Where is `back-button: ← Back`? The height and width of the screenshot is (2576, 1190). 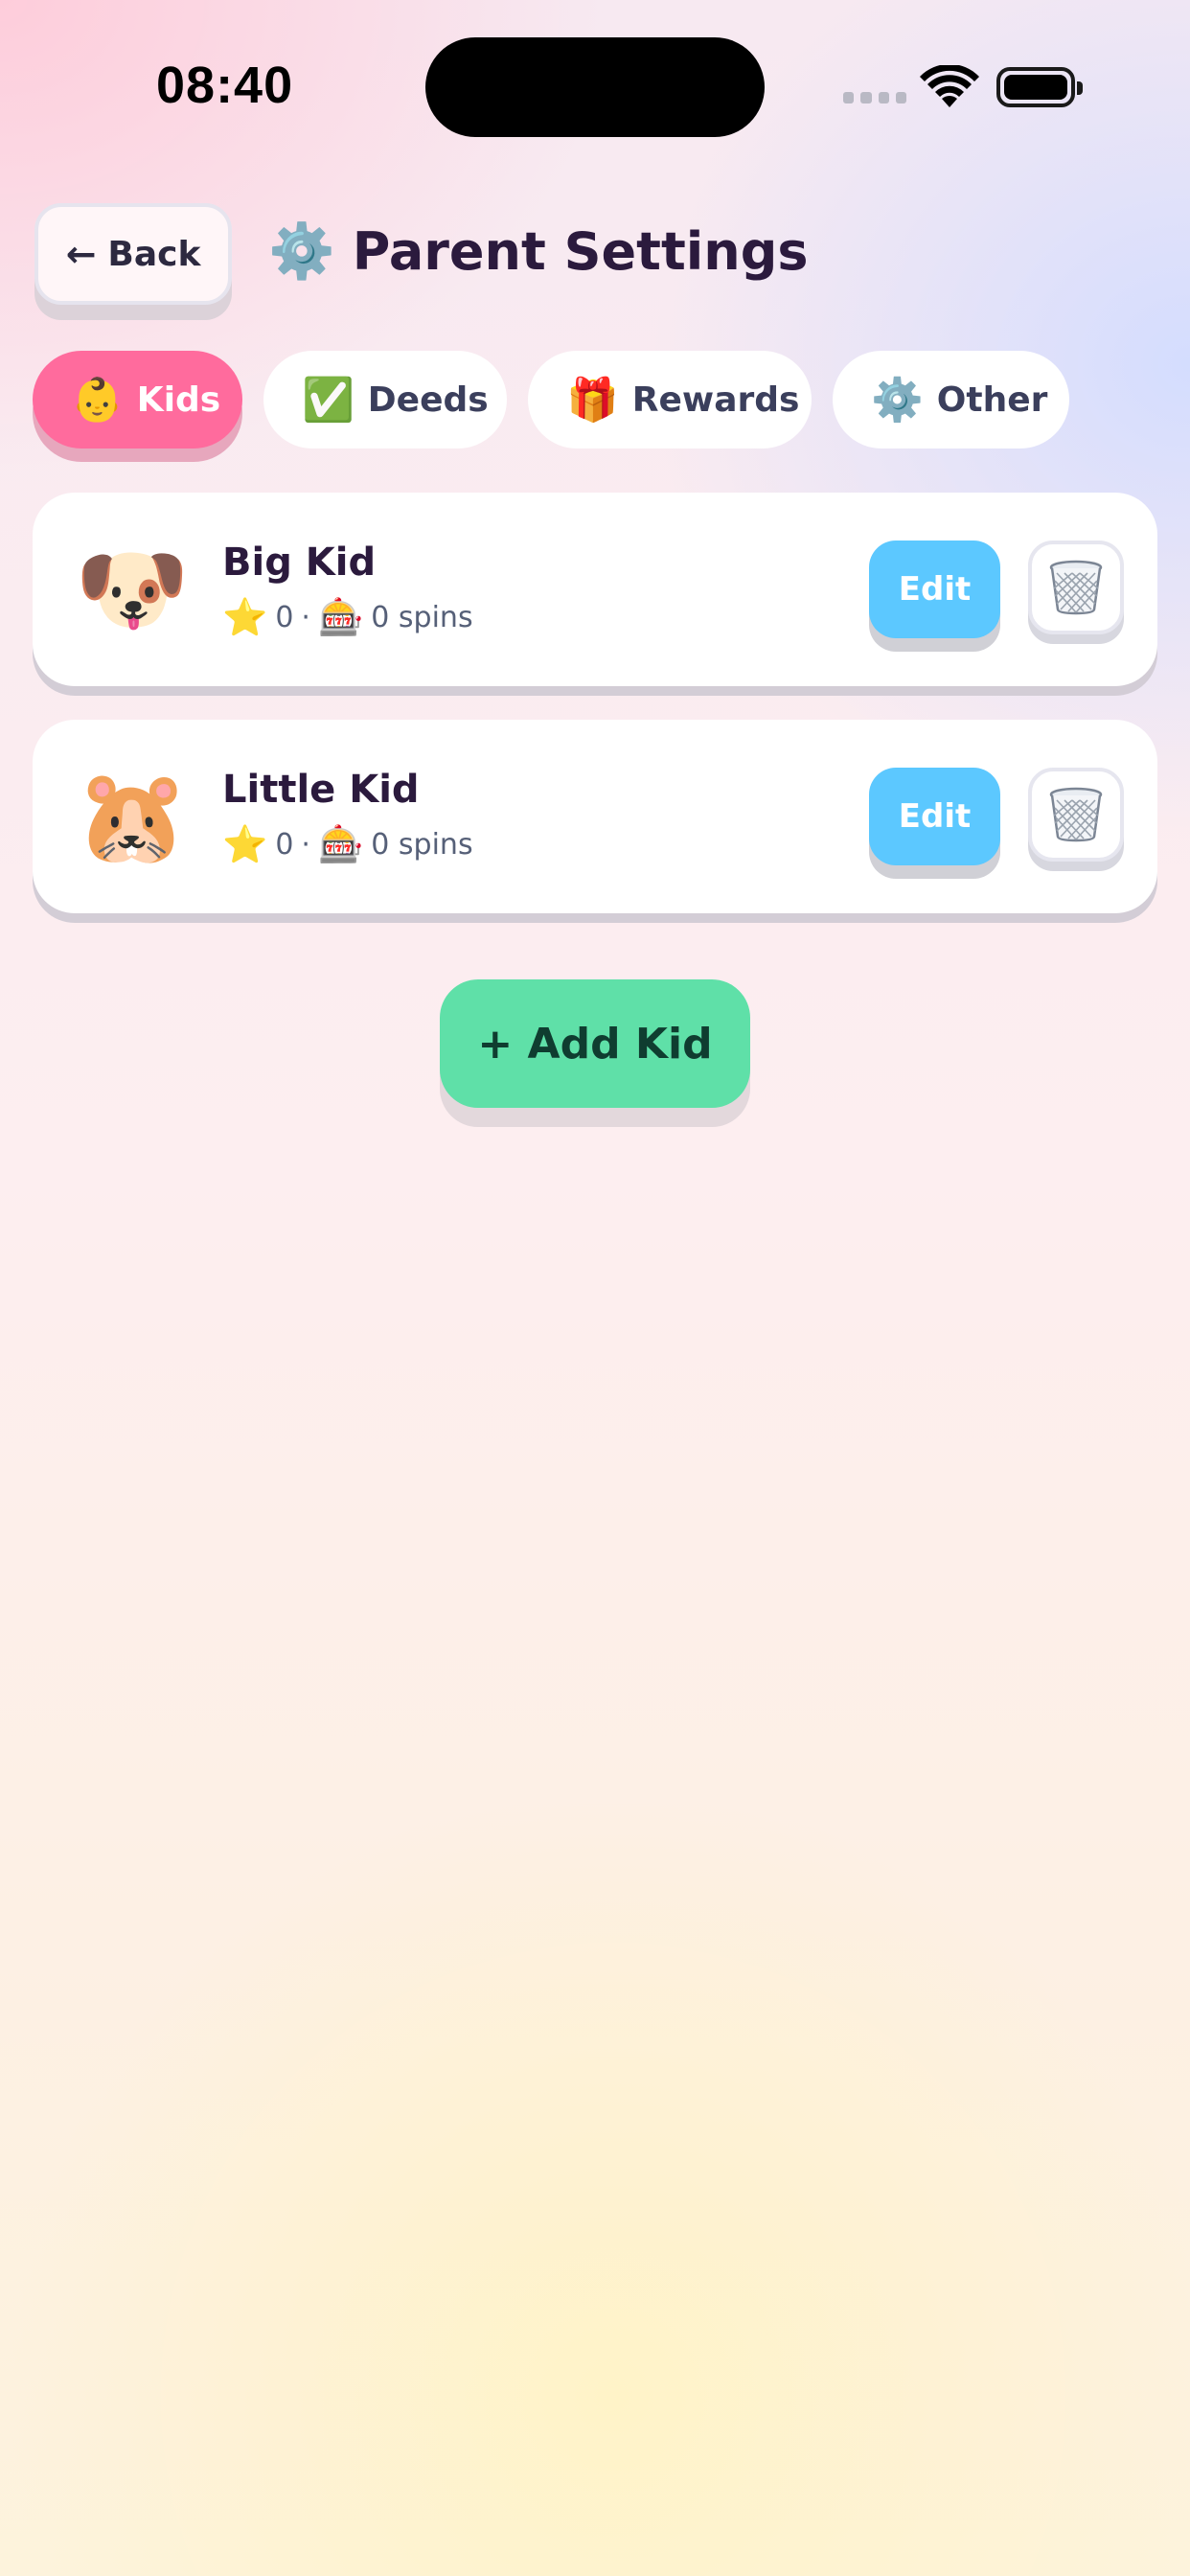 back-button: ← Back is located at coordinates (133, 254).